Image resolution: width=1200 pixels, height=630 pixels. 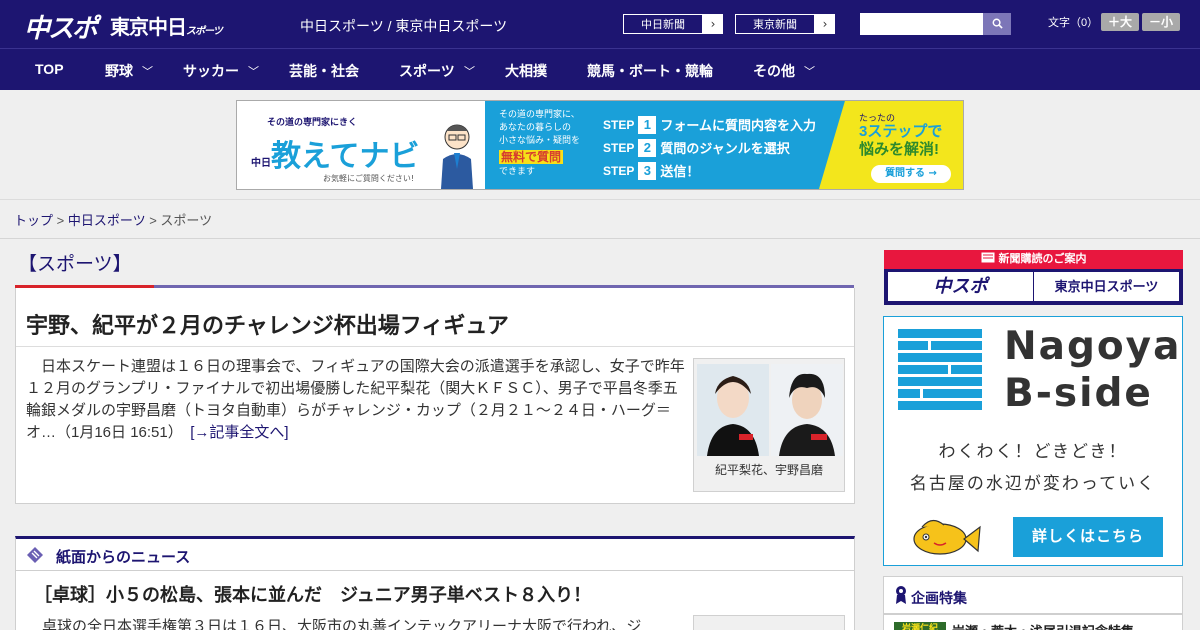 I want to click on nav-item-entertainment: 芸能・社会, so click(x=324, y=71).